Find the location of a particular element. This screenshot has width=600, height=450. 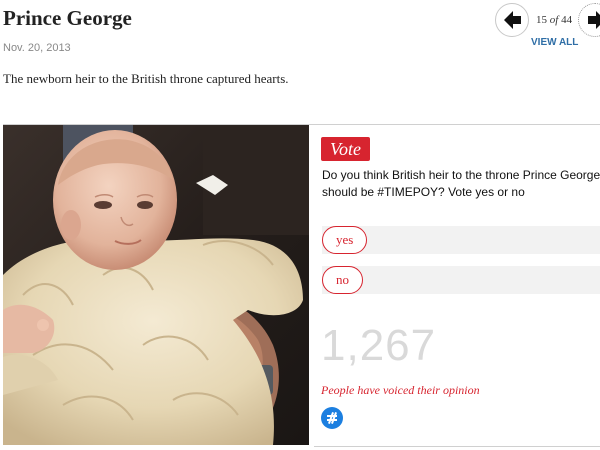

publish-date: Nov. 20, 2013 is located at coordinates (37, 48).